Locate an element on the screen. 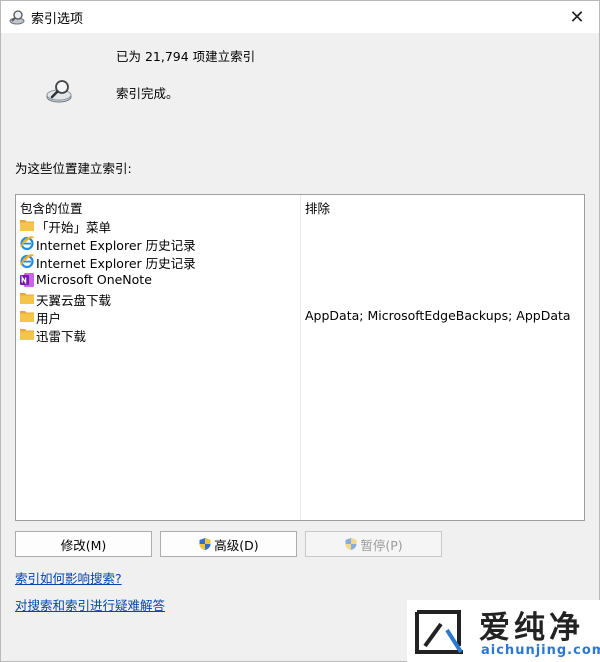  list-item: 用户 AppData; MicrosoftEdgeBackups; AppData is located at coordinates (300, 316).